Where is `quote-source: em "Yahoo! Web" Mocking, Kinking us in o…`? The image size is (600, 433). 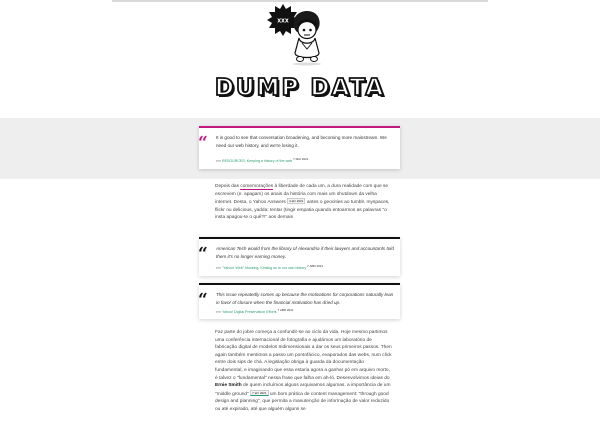 quote-source: em "Yahoo! Web" Mocking, Kinking us in o… is located at coordinates (305, 267).